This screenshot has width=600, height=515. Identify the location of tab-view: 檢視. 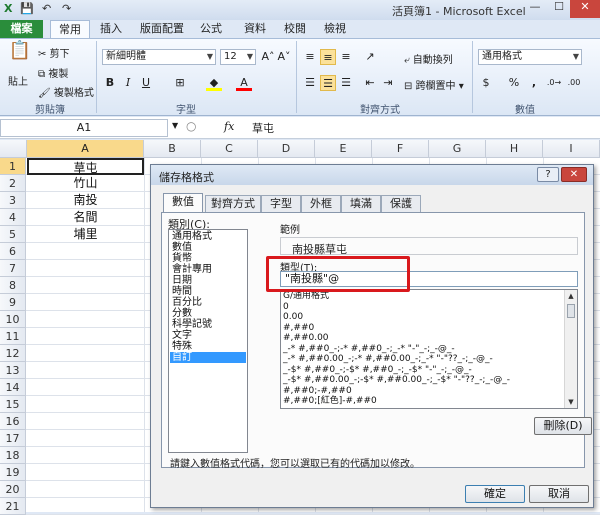
(335, 29).